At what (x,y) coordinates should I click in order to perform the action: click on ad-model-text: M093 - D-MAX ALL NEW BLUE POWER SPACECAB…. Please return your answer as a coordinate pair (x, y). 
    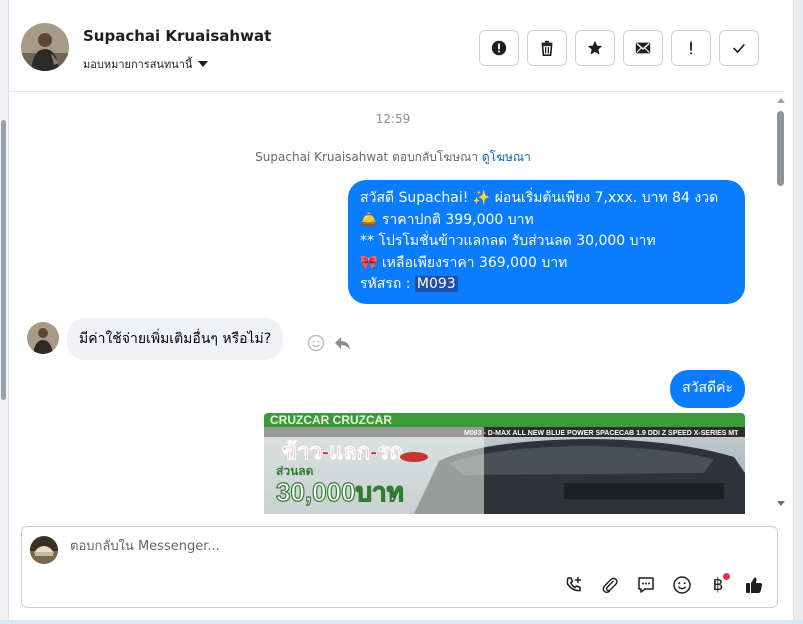
    Looking at the image, I should click on (601, 433).